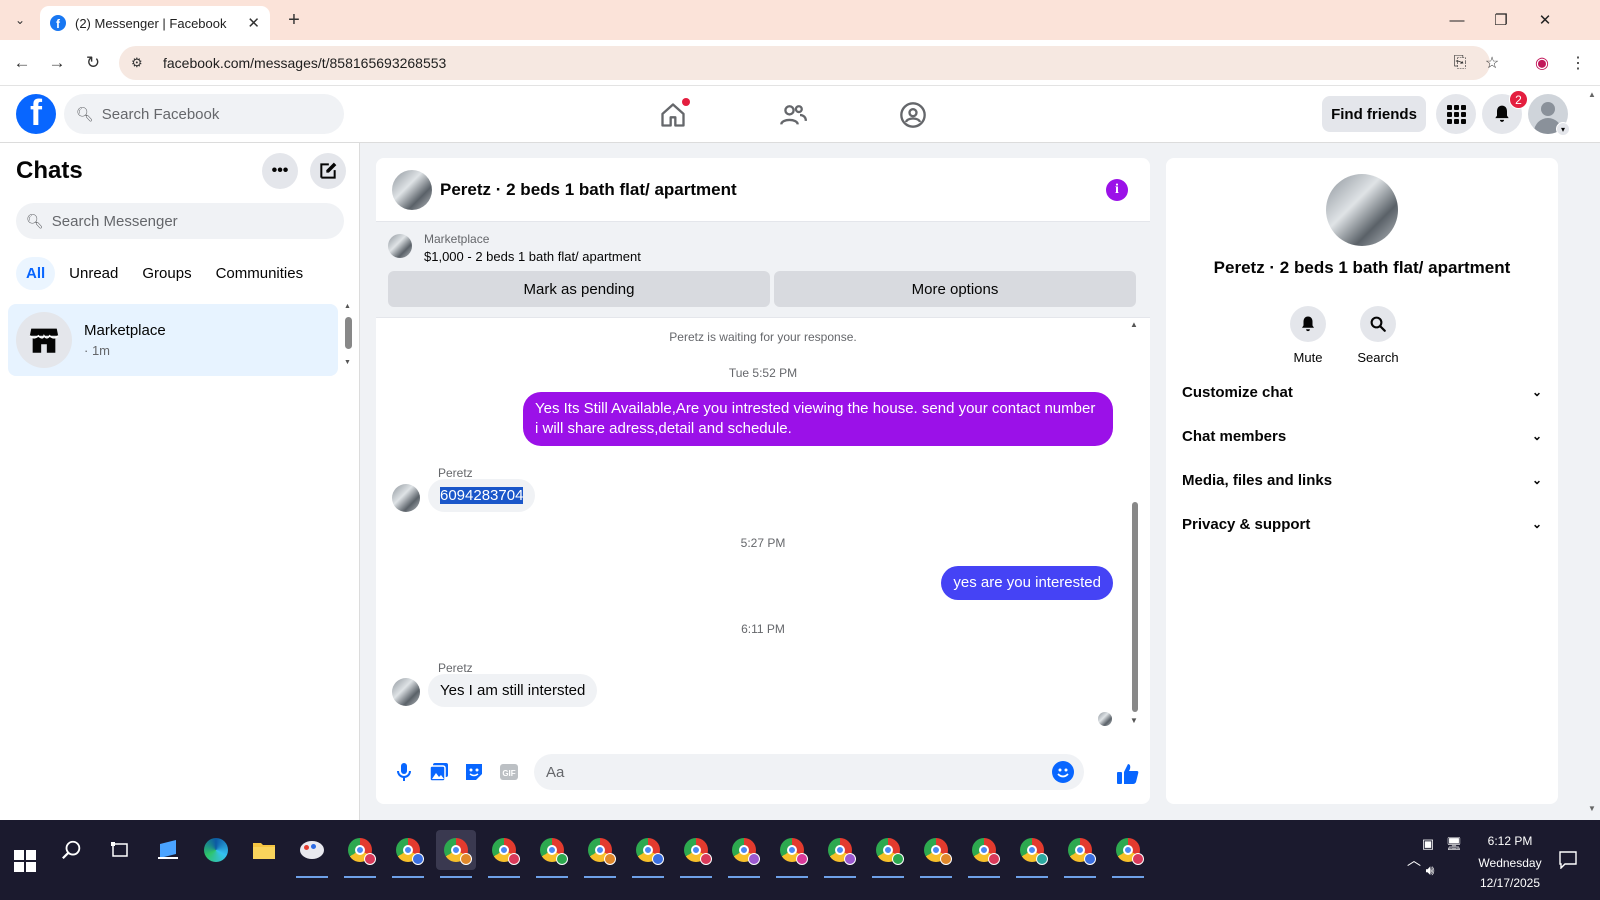 The height and width of the screenshot is (900, 1600). What do you see at coordinates (809, 772) in the screenshot?
I see `message-input: Aa` at bounding box center [809, 772].